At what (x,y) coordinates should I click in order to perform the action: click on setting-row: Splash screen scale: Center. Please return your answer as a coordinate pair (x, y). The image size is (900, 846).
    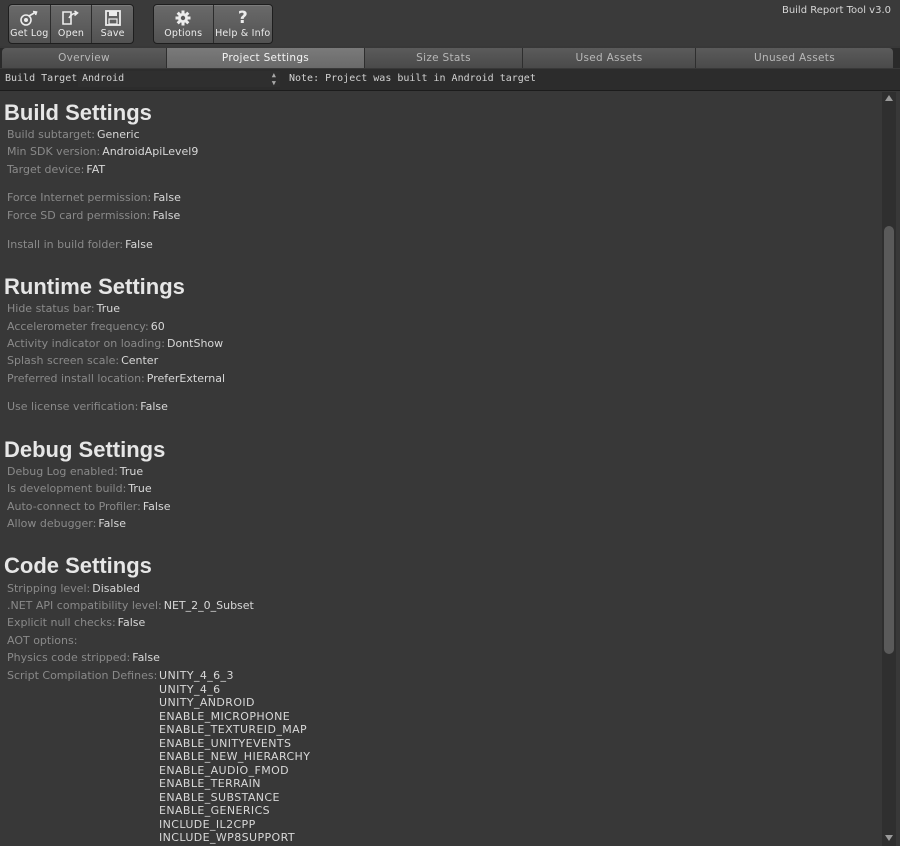
    Looking at the image, I should click on (82, 361).